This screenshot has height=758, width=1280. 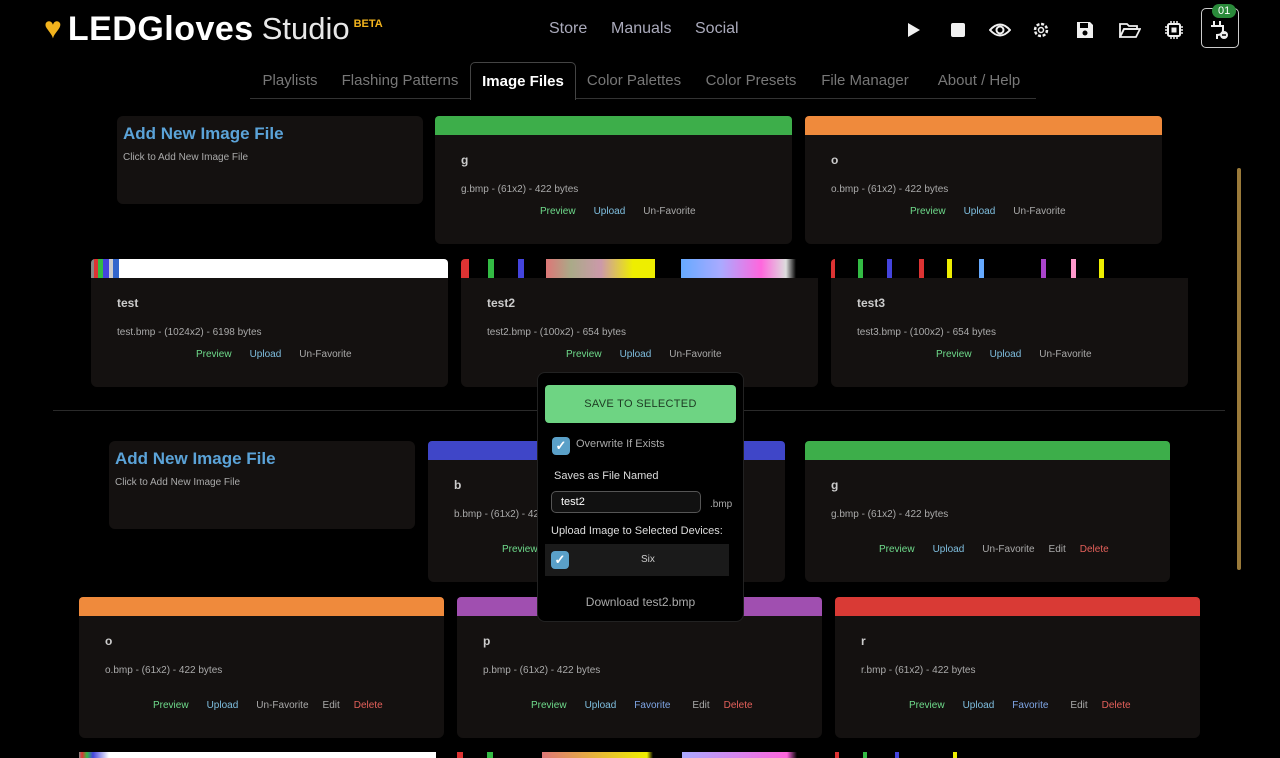 What do you see at coordinates (465, 160) in the screenshot?
I see `image-name: g` at bounding box center [465, 160].